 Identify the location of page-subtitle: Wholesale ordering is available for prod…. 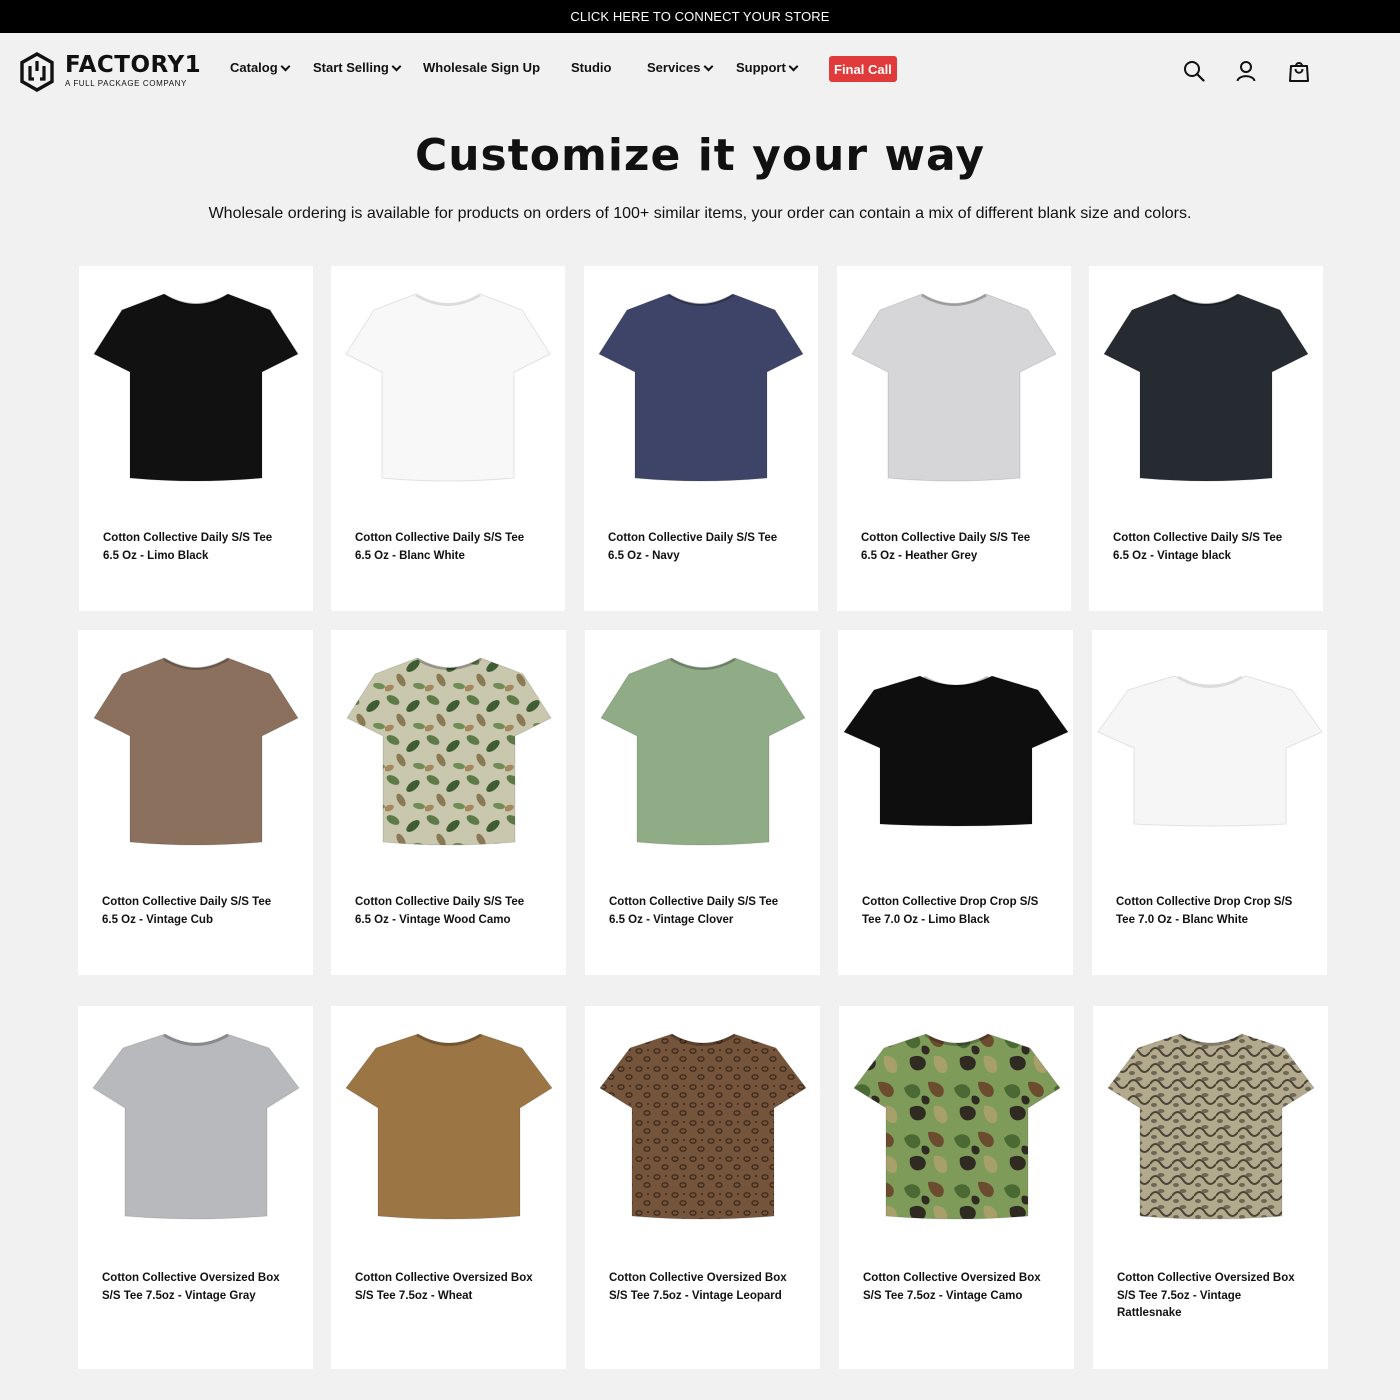
(700, 213).